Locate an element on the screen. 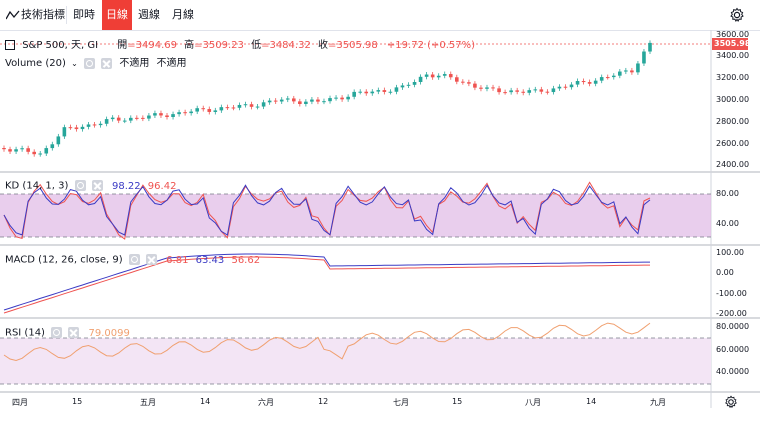  open-value: =3494.69 is located at coordinates (152, 45).